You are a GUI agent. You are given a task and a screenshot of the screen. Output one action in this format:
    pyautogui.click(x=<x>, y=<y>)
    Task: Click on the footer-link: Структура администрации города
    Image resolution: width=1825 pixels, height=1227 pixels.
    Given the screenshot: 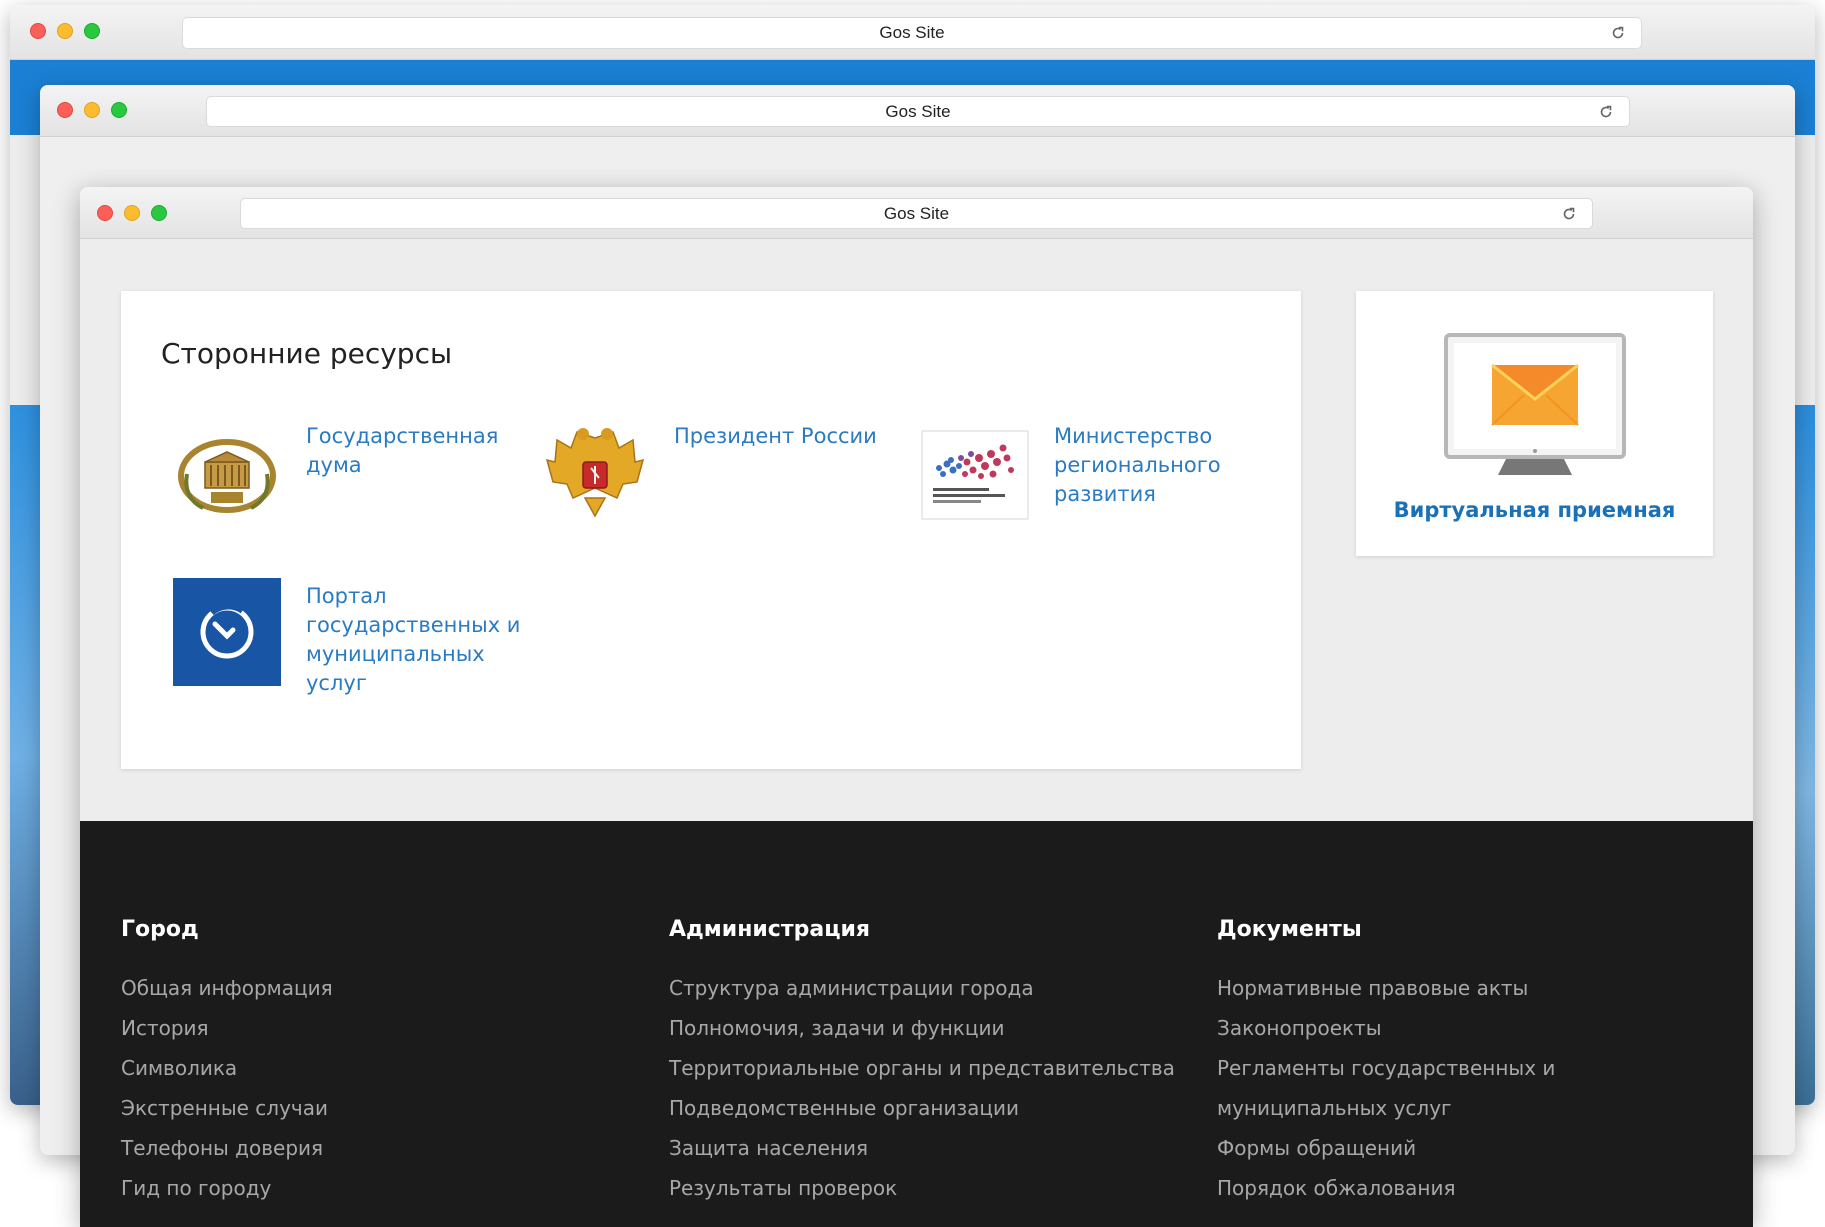 What is the action you would take?
    pyautogui.click(x=922, y=988)
    